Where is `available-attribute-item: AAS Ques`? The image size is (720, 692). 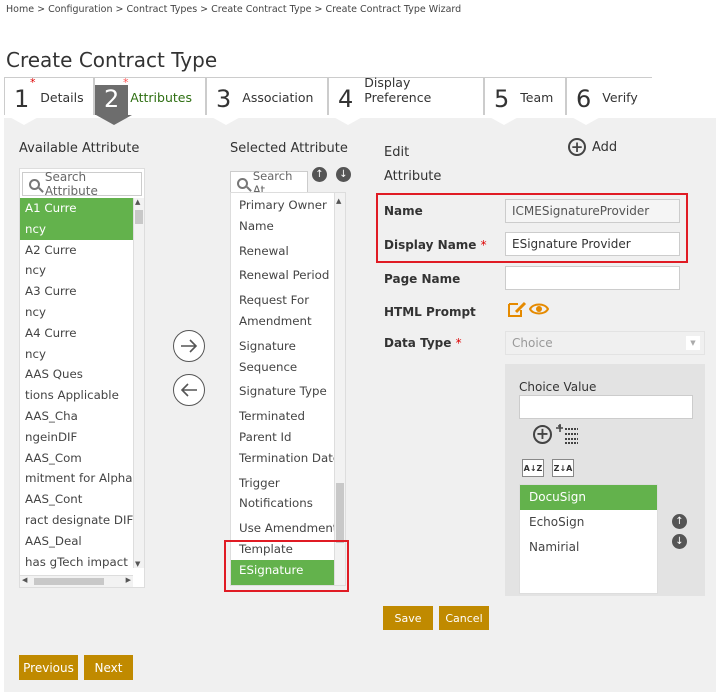
available-attribute-item: AAS Ques is located at coordinates (76, 374).